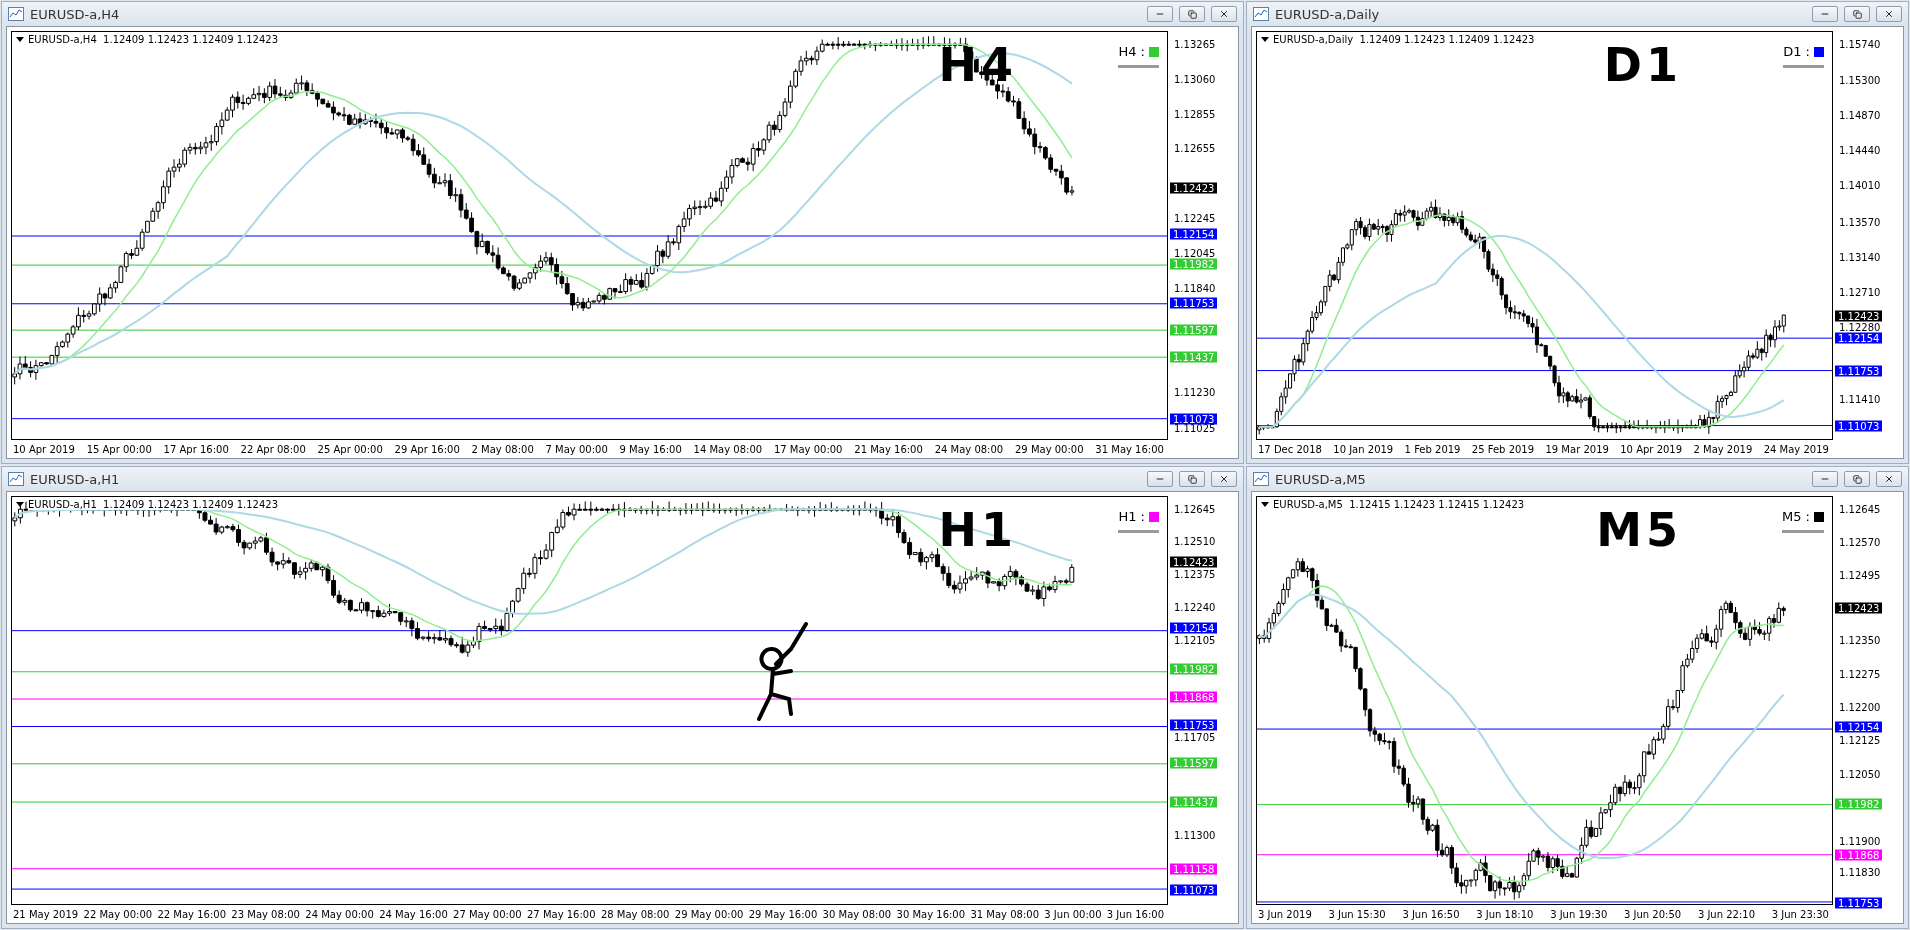  I want to click on restore-icon, so click(1192, 479).